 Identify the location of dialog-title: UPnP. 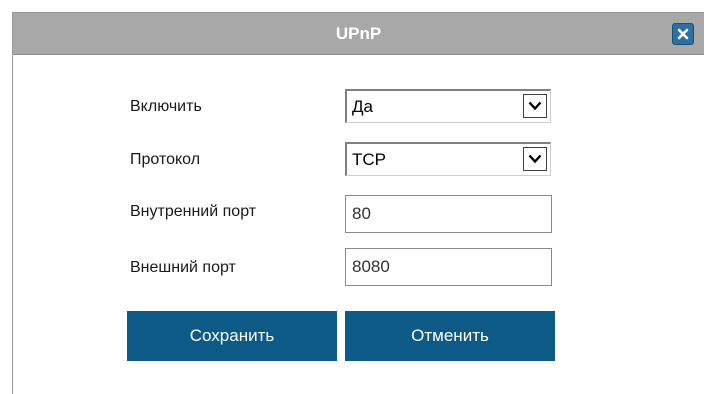
(358, 33).